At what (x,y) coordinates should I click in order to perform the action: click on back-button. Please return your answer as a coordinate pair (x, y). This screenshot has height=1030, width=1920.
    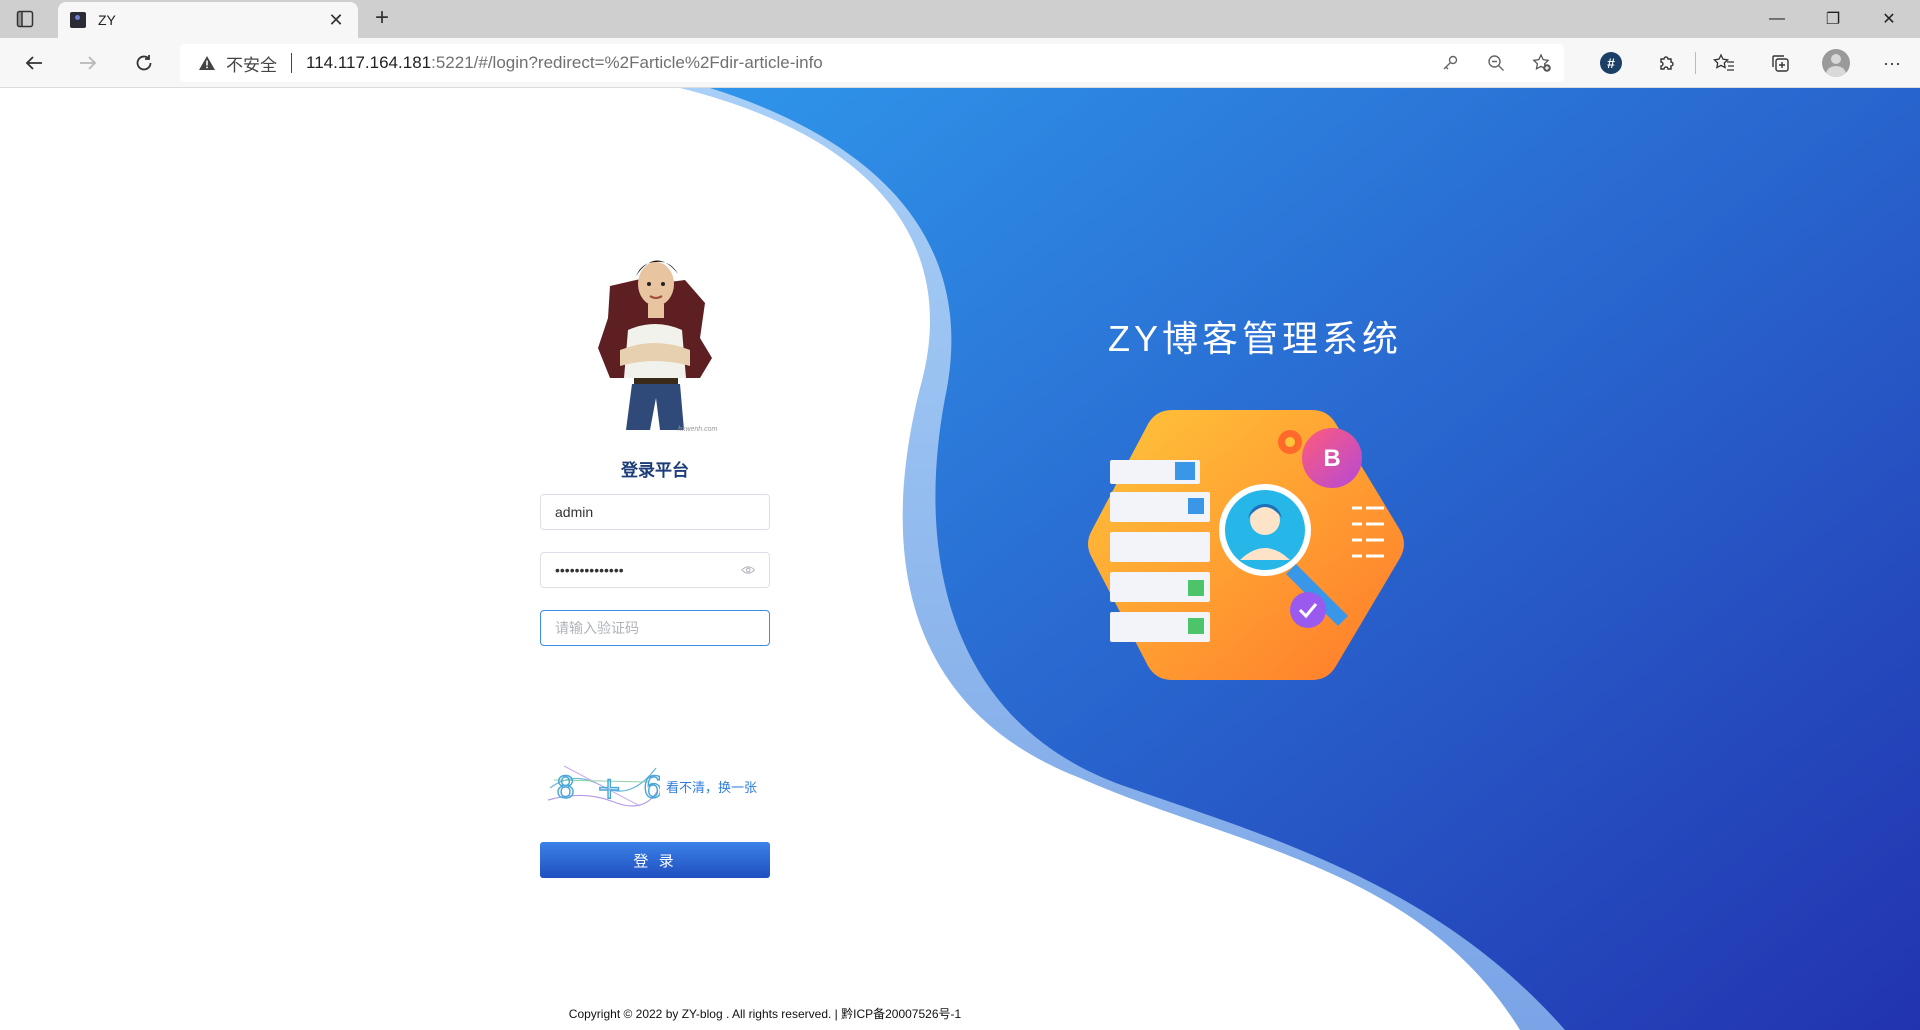
    Looking at the image, I should click on (34, 63).